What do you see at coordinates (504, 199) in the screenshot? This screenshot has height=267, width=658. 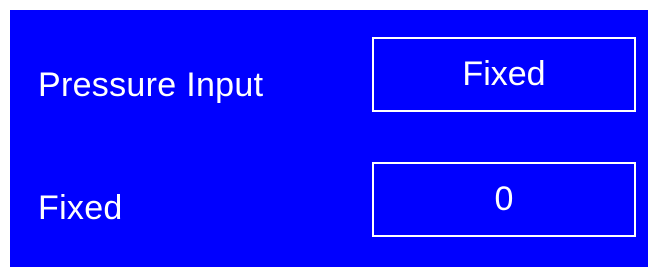 I see `fixed-pressure-value-field: 0` at bounding box center [504, 199].